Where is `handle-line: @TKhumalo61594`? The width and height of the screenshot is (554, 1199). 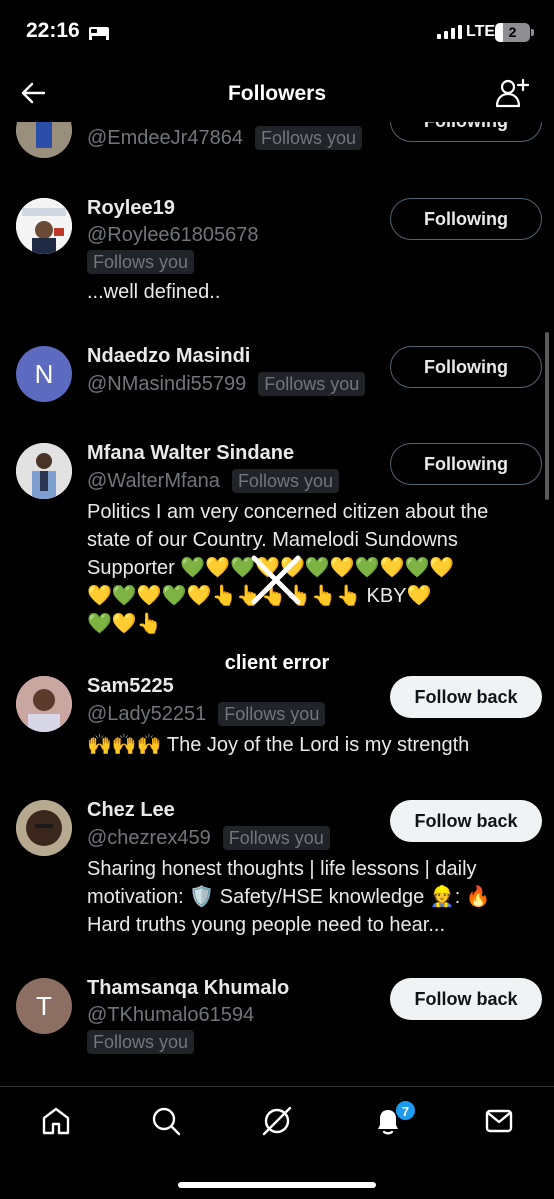 handle-line: @TKhumalo61594 is located at coordinates (170, 1015).